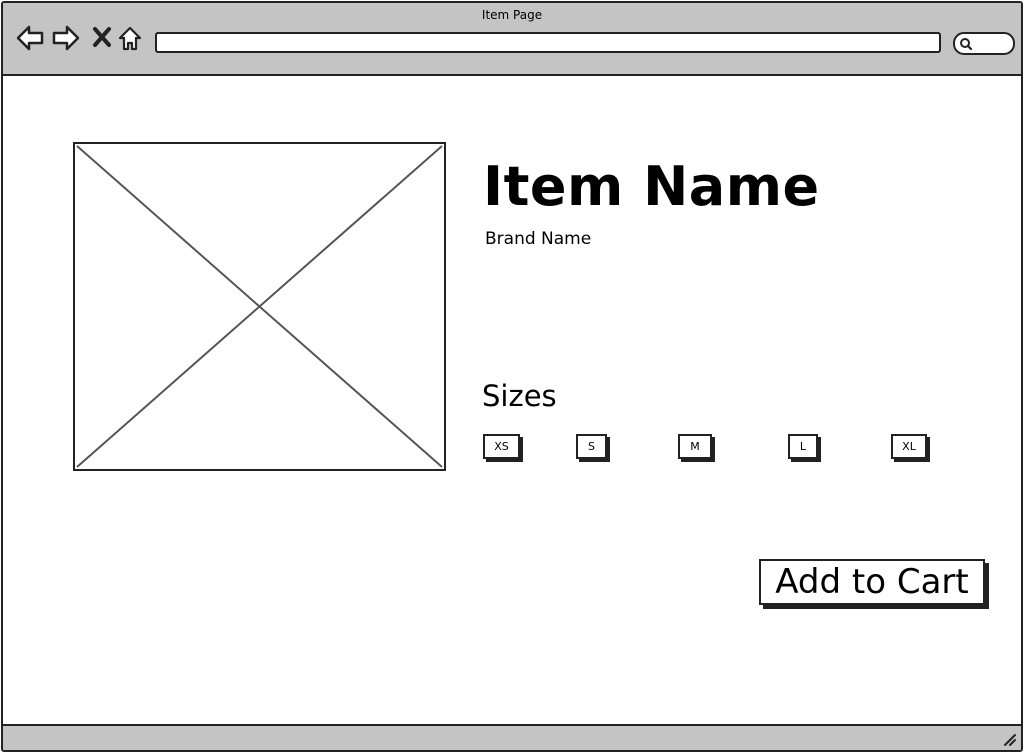 The width and height of the screenshot is (1026, 755). I want to click on size-button-m: M, so click(695, 446).